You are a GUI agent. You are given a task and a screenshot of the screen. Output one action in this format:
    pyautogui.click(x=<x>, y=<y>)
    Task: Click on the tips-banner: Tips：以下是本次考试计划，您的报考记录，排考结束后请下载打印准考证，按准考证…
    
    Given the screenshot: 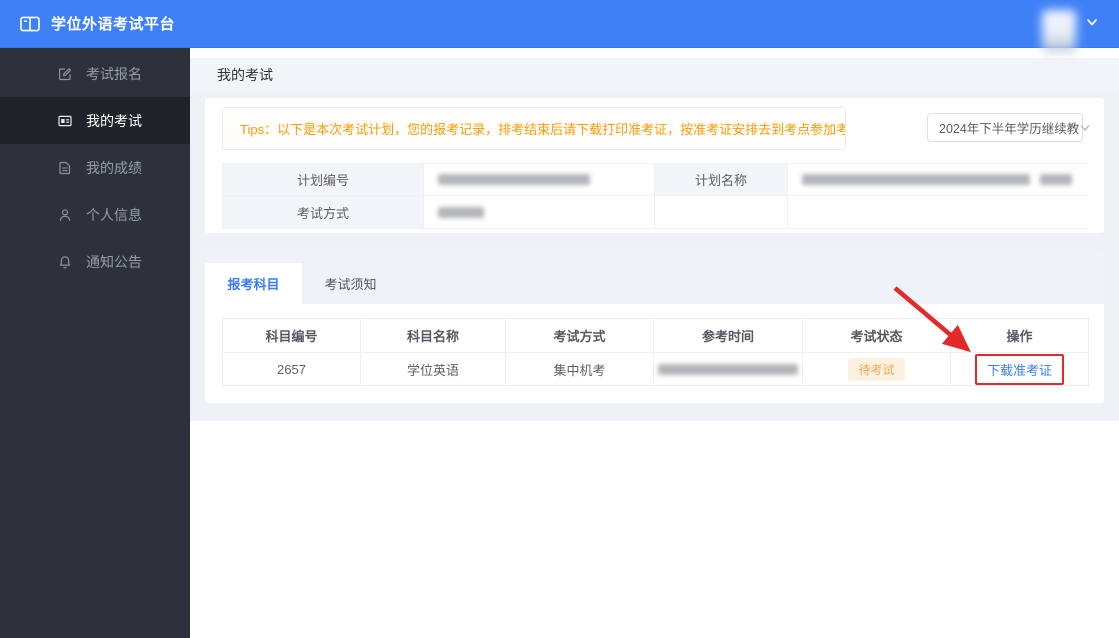 What is the action you would take?
    pyautogui.click(x=534, y=128)
    